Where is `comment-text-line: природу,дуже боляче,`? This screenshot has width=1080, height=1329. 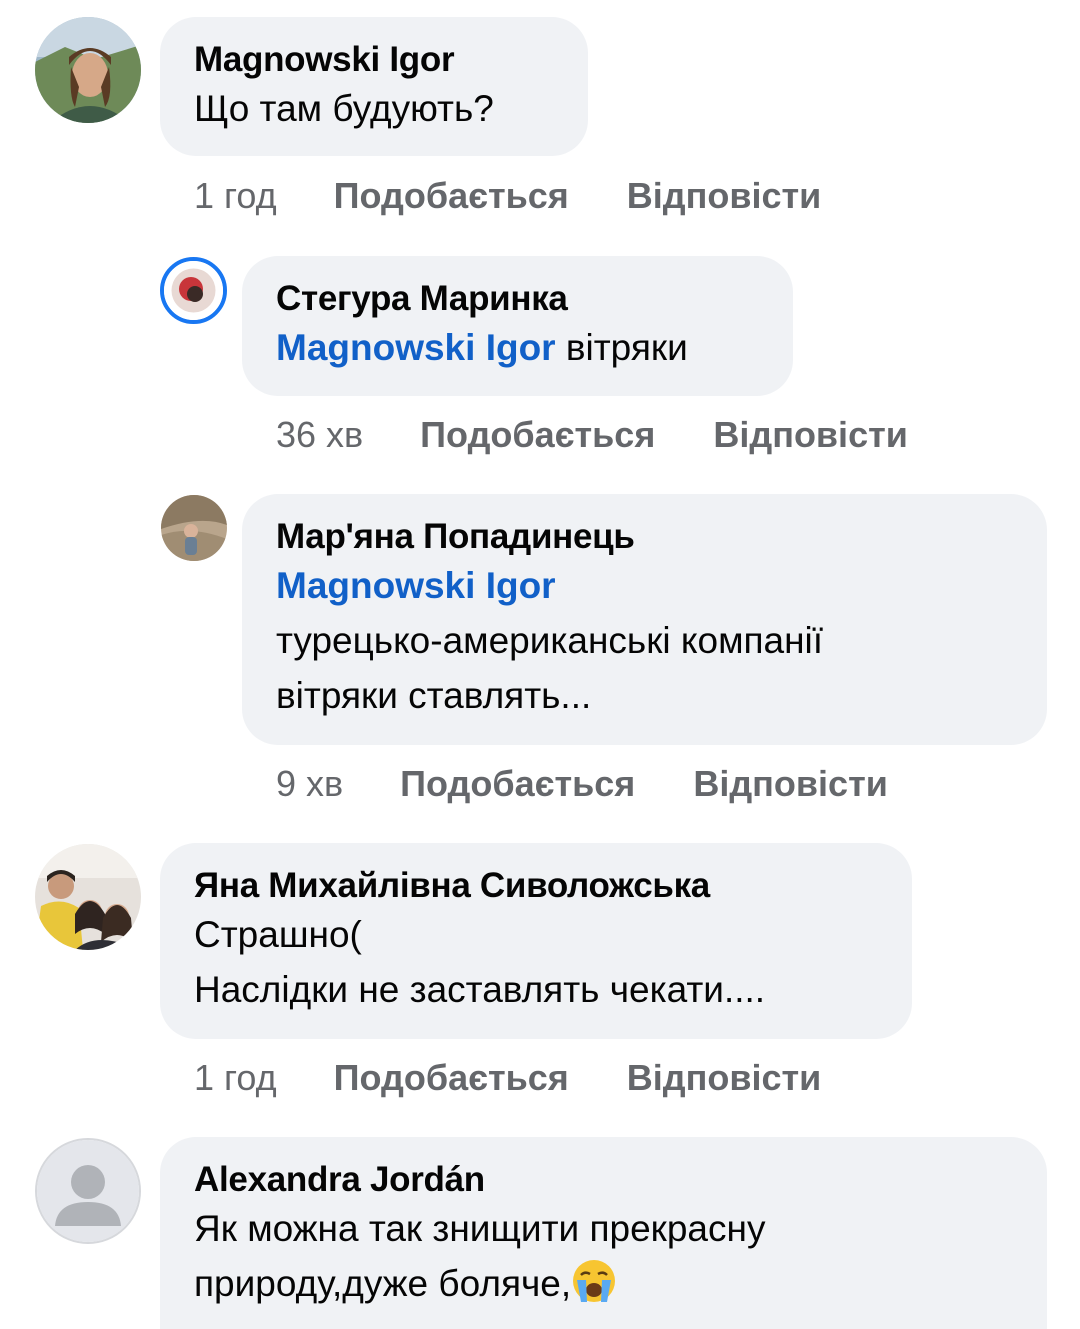 comment-text-line: природу,дуже боляче, is located at coordinates (383, 1283).